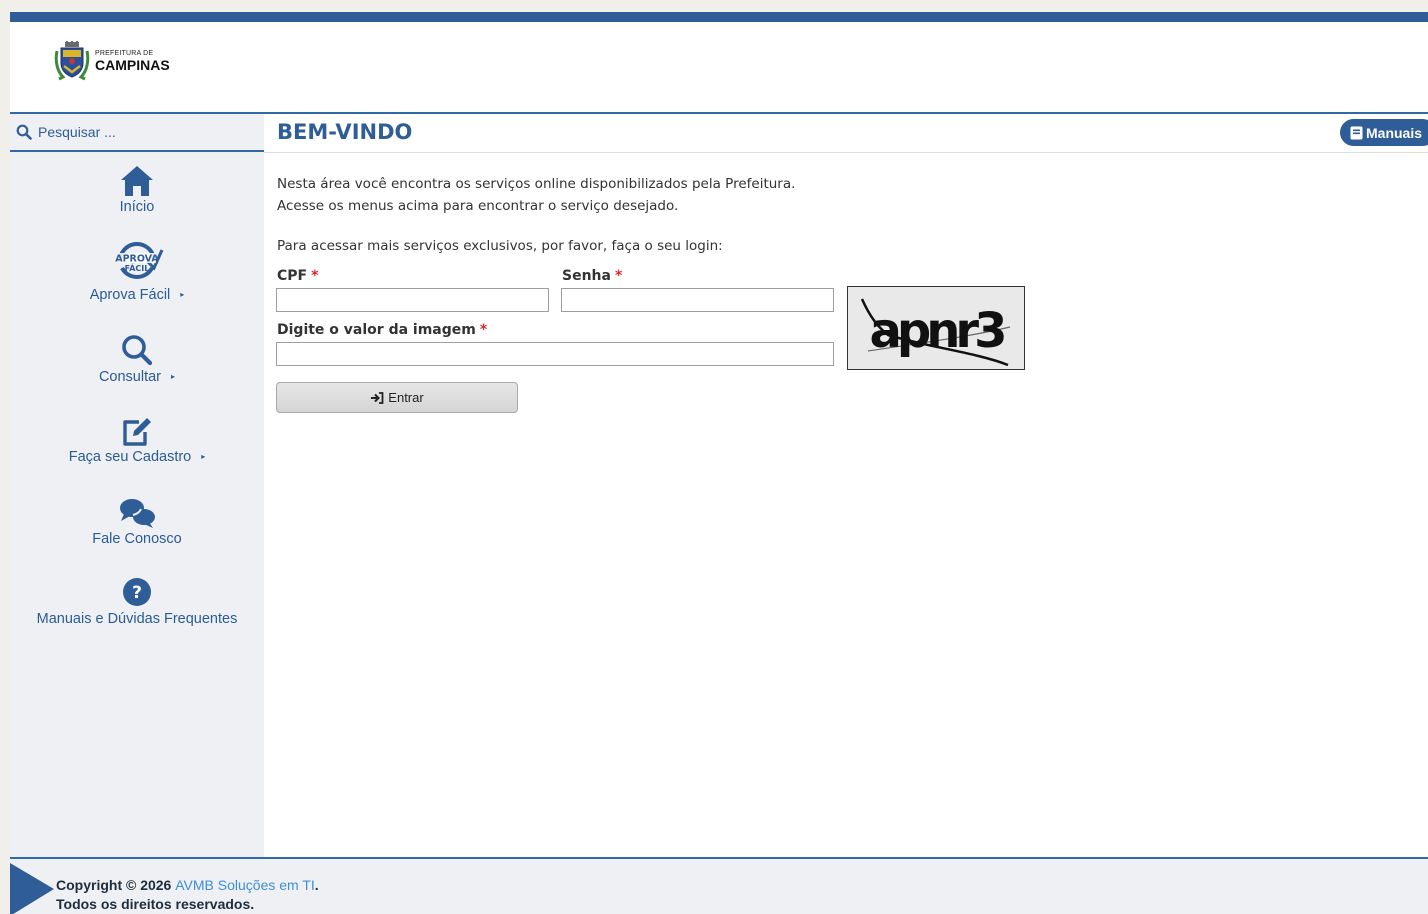 This screenshot has width=1428, height=914. What do you see at coordinates (137, 350) in the screenshot?
I see `magnifier-icon` at bounding box center [137, 350].